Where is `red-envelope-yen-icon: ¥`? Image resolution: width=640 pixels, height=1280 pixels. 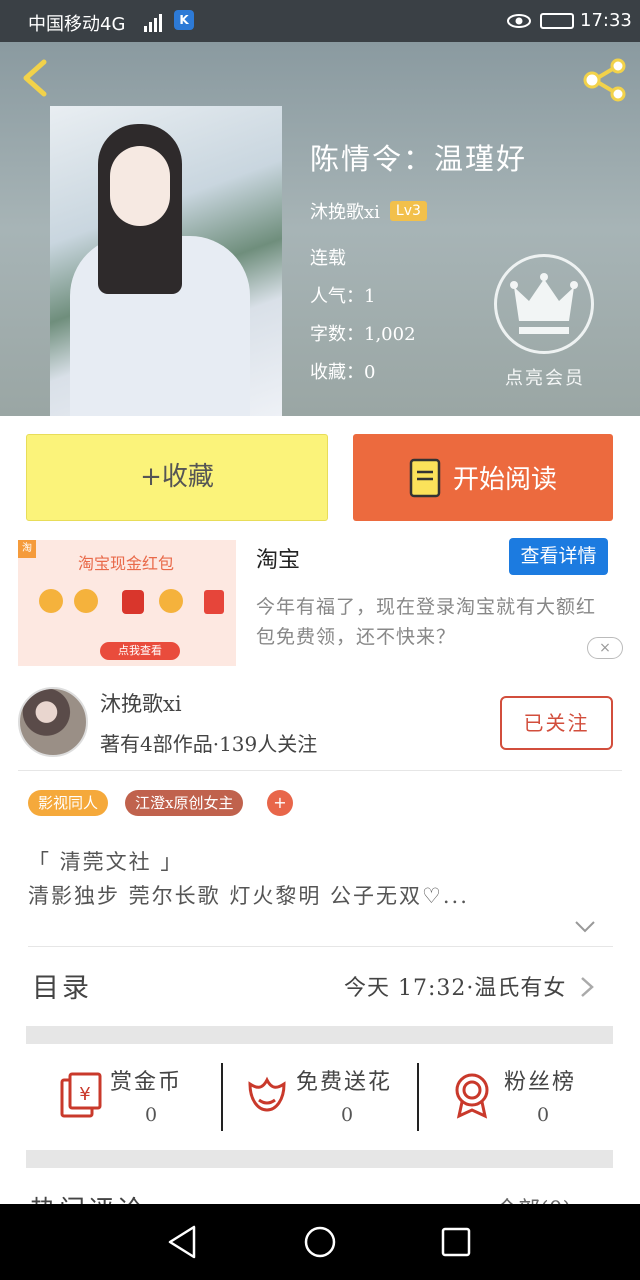 red-envelope-yen-icon: ¥ is located at coordinates (81, 1095).